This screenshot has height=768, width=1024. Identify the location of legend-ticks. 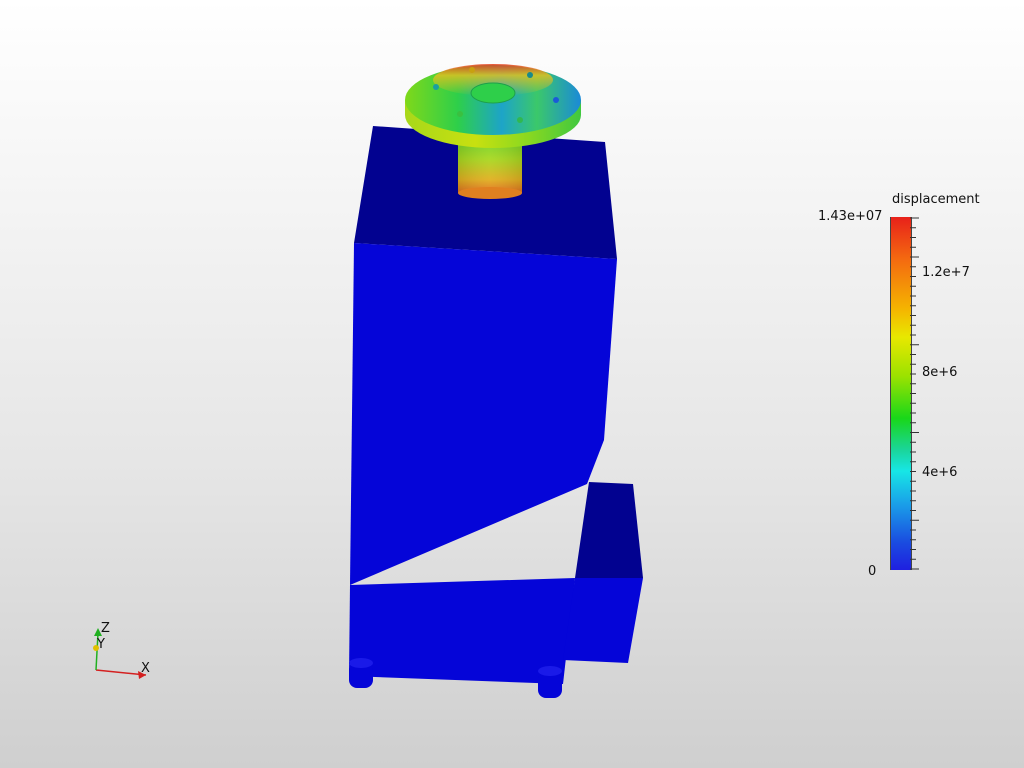
(914, 393).